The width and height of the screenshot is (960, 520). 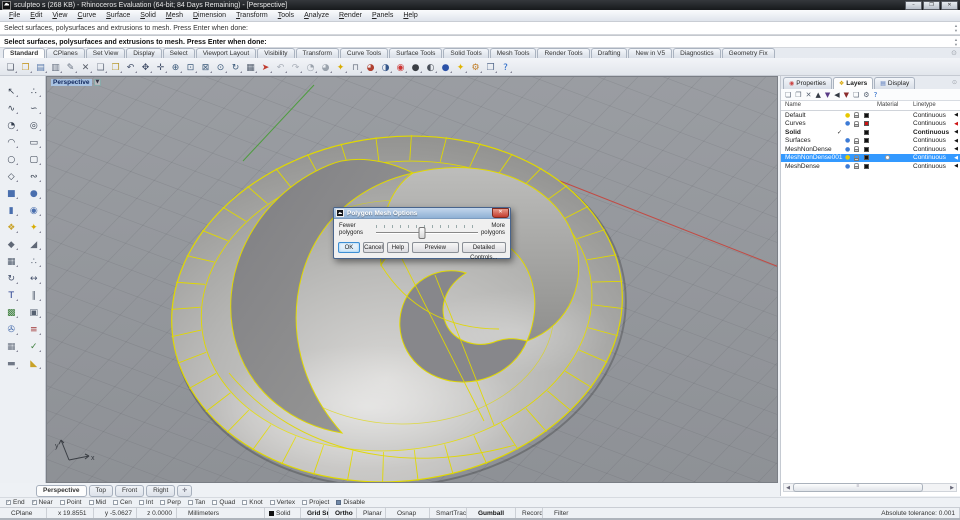 I want to click on record-pale-icon: ◕, so click(x=325, y=67).